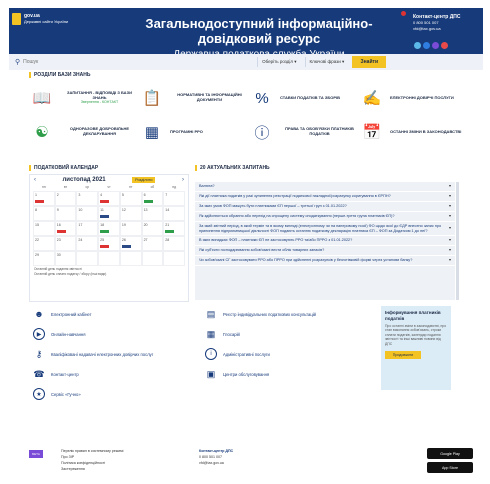 The width and height of the screenshot is (490, 484). Describe the element at coordinates (44, 258) in the screenshot. I see `calendar-day: 29` at that location.